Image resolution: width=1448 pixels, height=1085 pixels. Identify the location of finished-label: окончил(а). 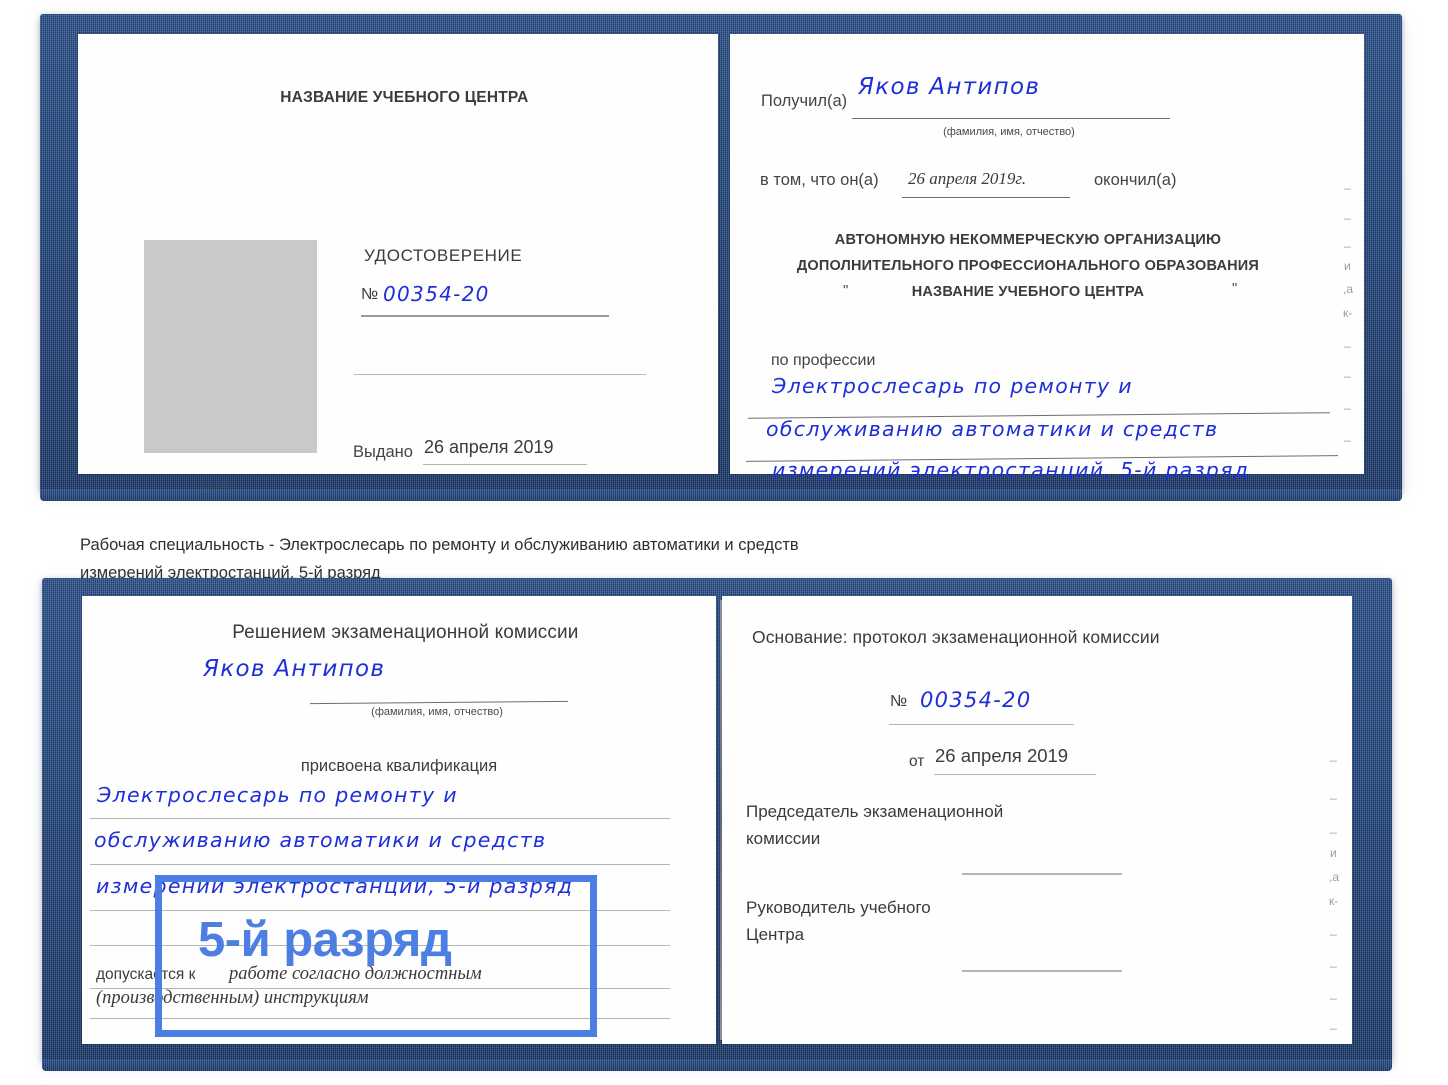
(1135, 180).